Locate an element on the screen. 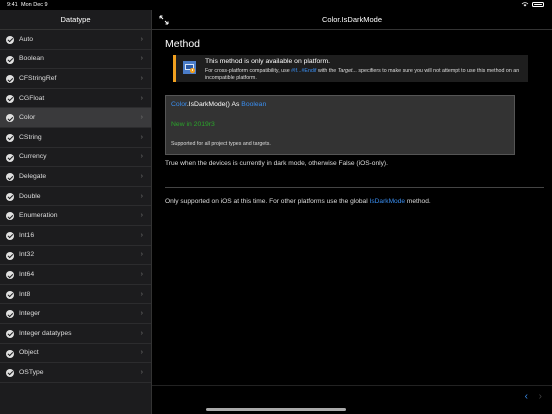 The height and width of the screenshot is (414, 552). sidebar-item-label: Delegate is located at coordinates (33, 176).